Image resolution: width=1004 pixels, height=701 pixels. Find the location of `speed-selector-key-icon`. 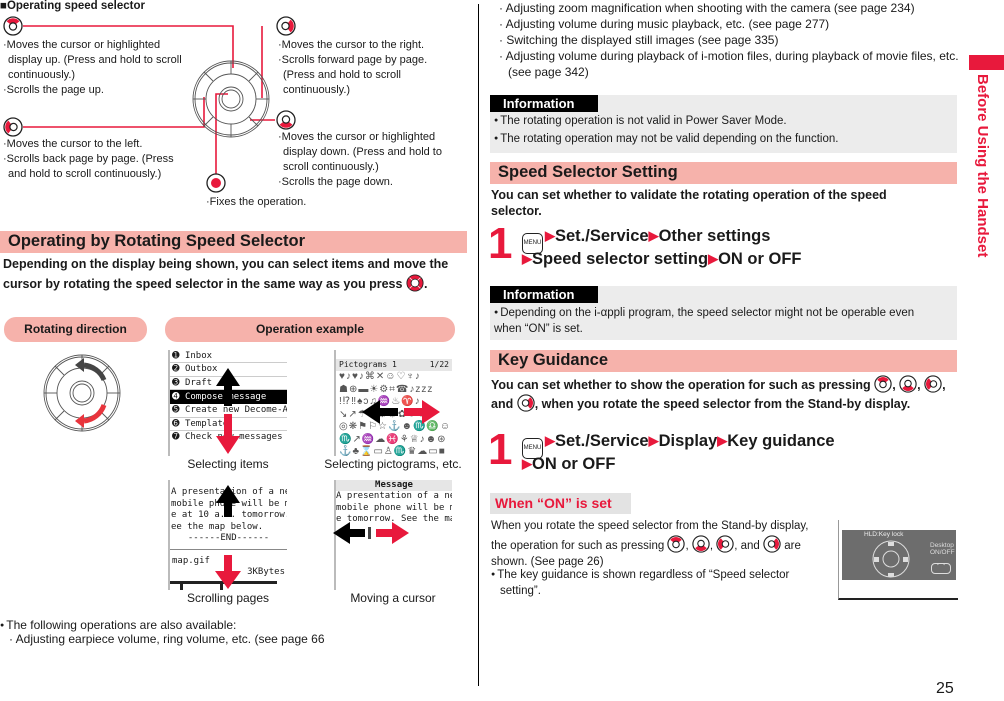

speed-selector-key-icon is located at coordinates (415, 283).